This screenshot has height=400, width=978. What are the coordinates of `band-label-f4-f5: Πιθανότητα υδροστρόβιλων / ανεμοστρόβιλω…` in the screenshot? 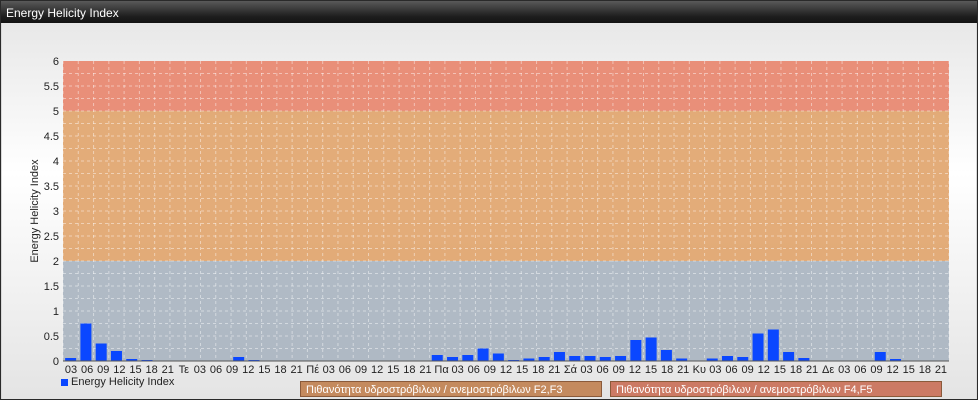 It's located at (776, 389).